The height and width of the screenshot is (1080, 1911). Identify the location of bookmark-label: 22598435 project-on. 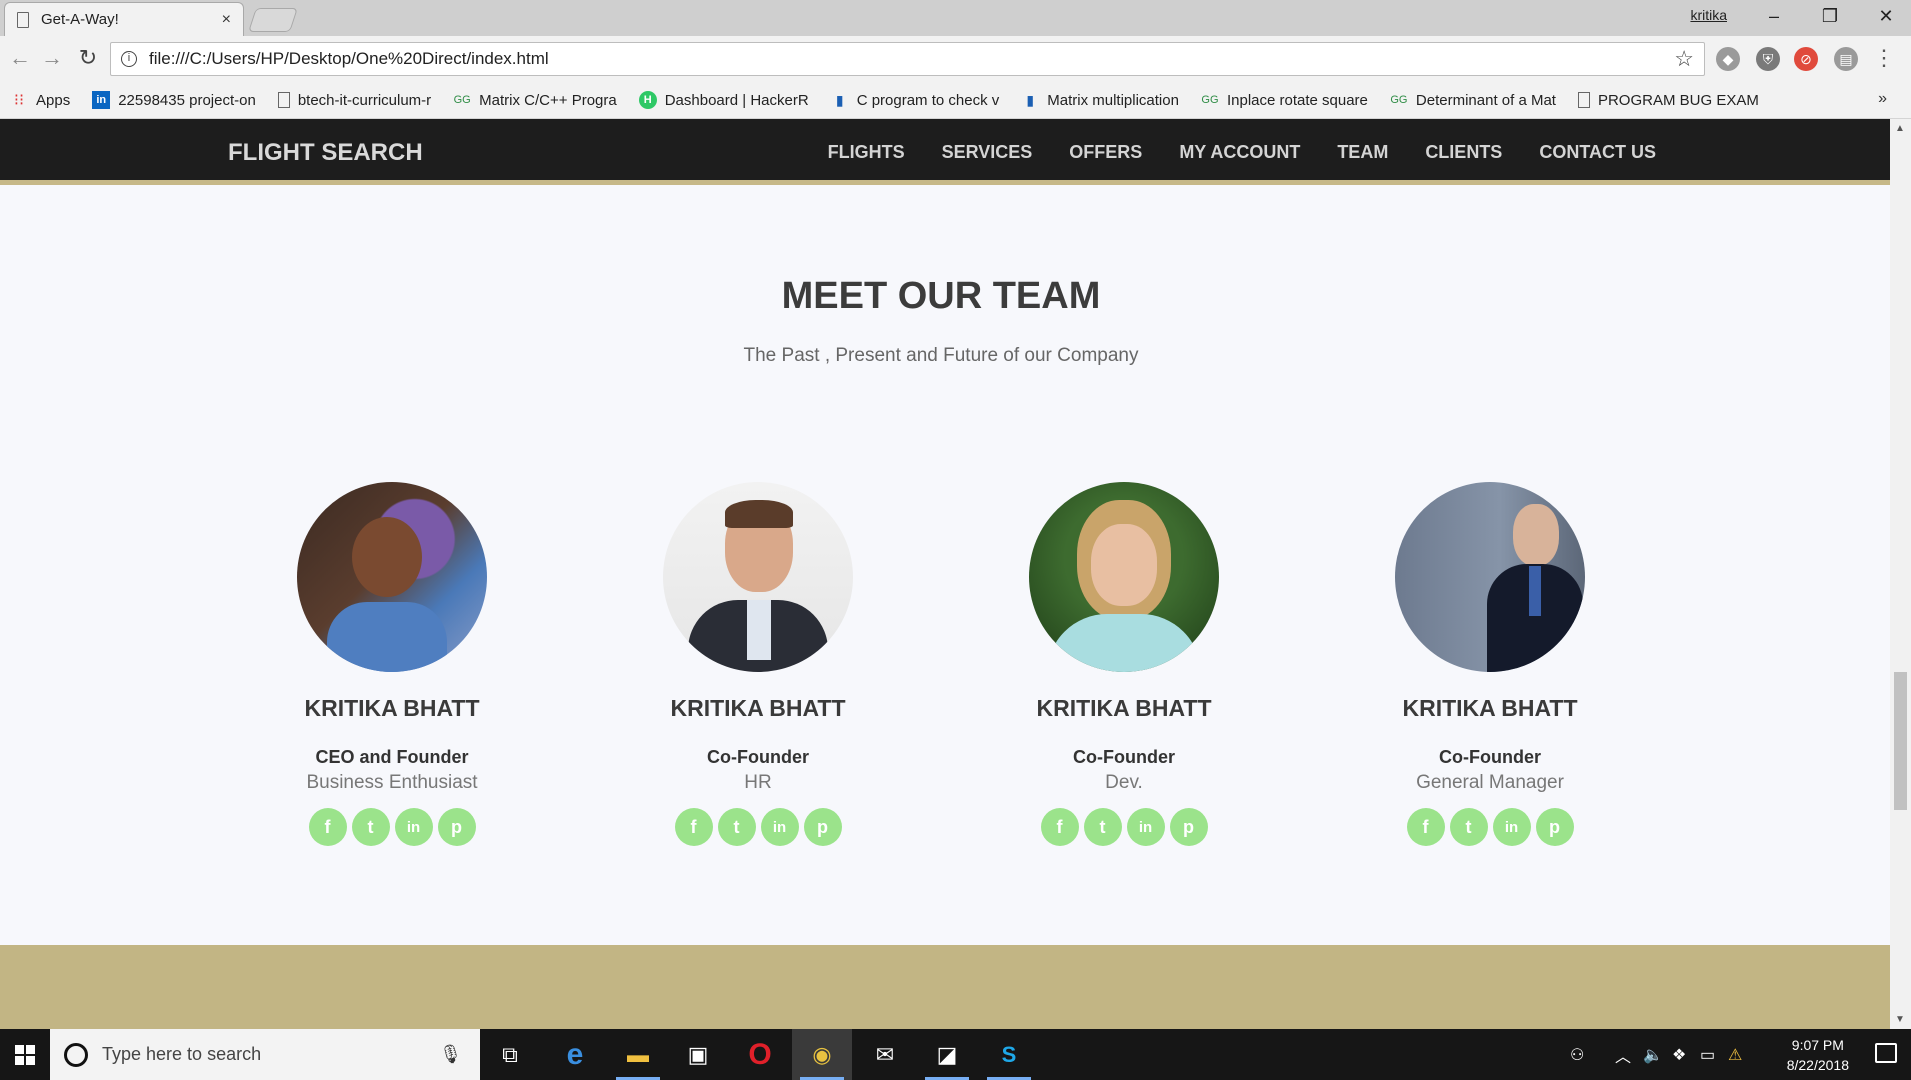
(187, 100).